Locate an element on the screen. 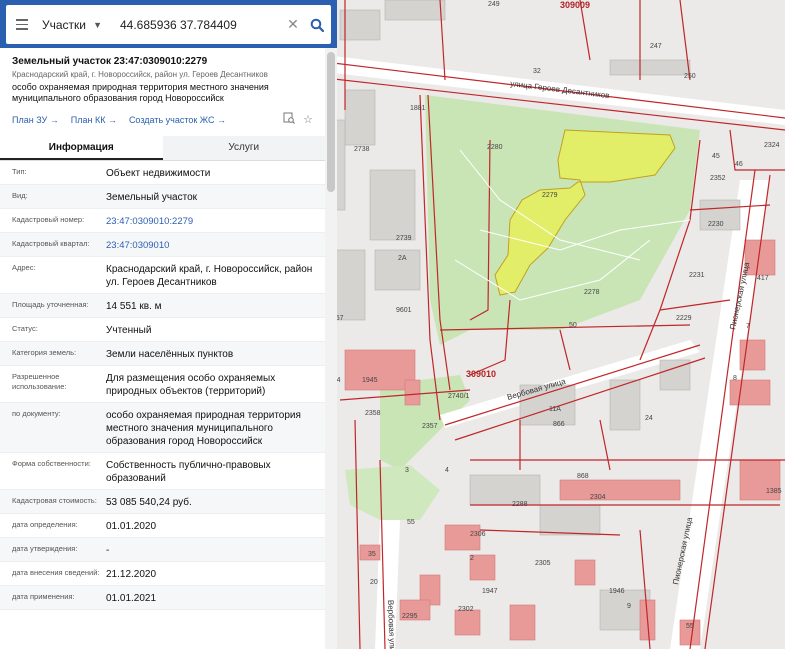 This screenshot has width=785, height=649. create-parcel-link: Создать участок ЖС → is located at coordinates (177, 120).